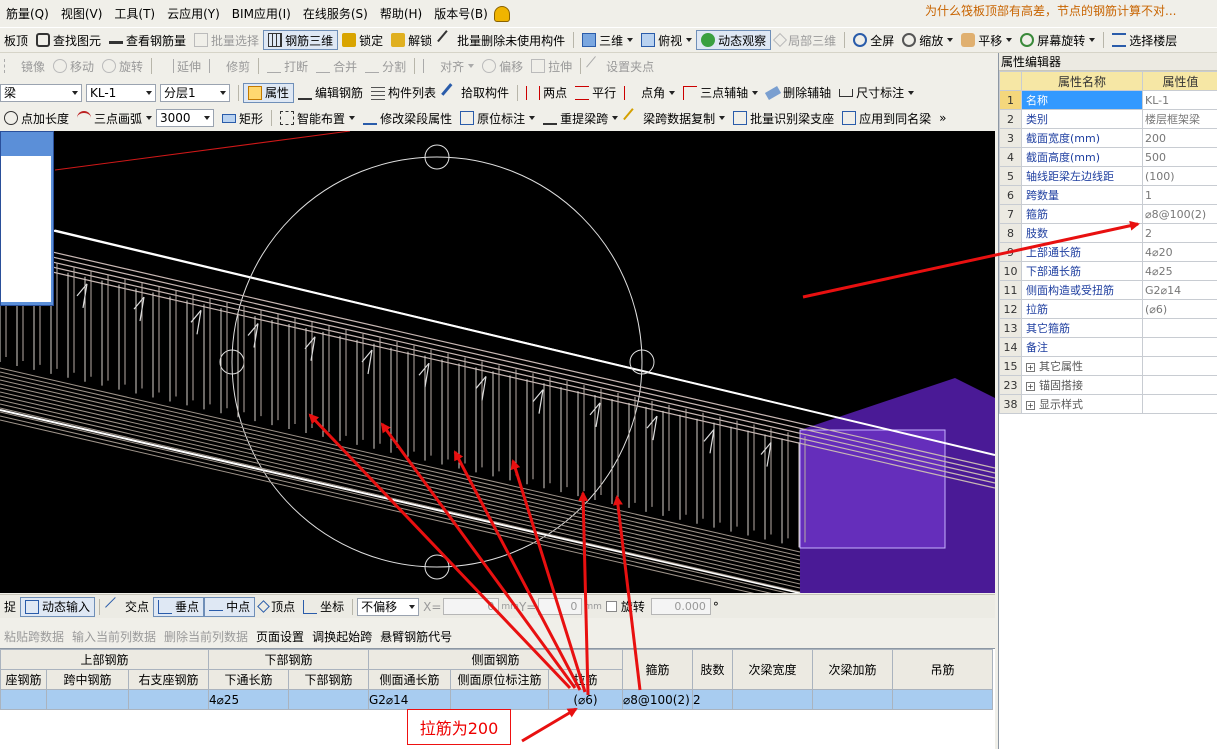 This screenshot has width=1217, height=749. I want to click on mirror-button: 镜像, so click(24, 66).